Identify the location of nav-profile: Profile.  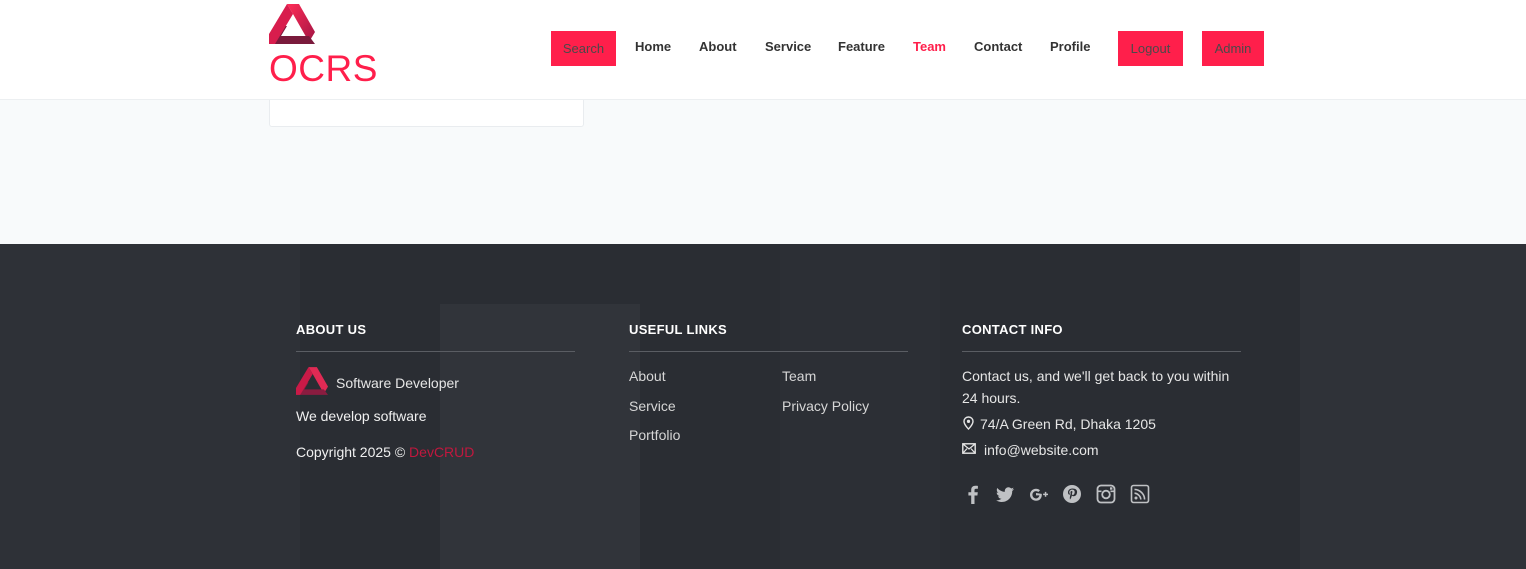
(1070, 48).